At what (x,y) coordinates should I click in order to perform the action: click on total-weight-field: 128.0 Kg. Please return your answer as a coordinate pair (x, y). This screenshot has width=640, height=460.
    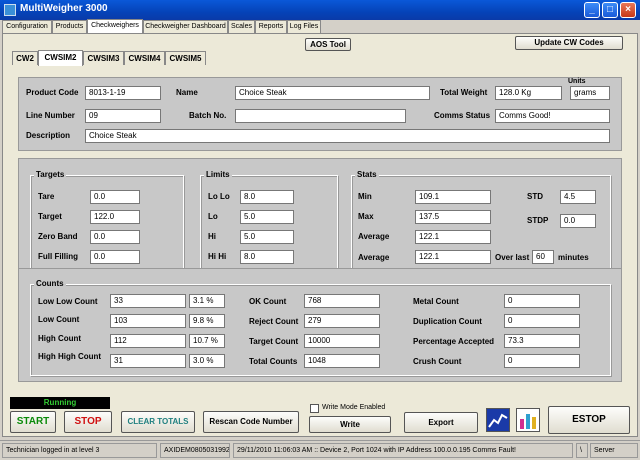
    Looking at the image, I should click on (528, 93).